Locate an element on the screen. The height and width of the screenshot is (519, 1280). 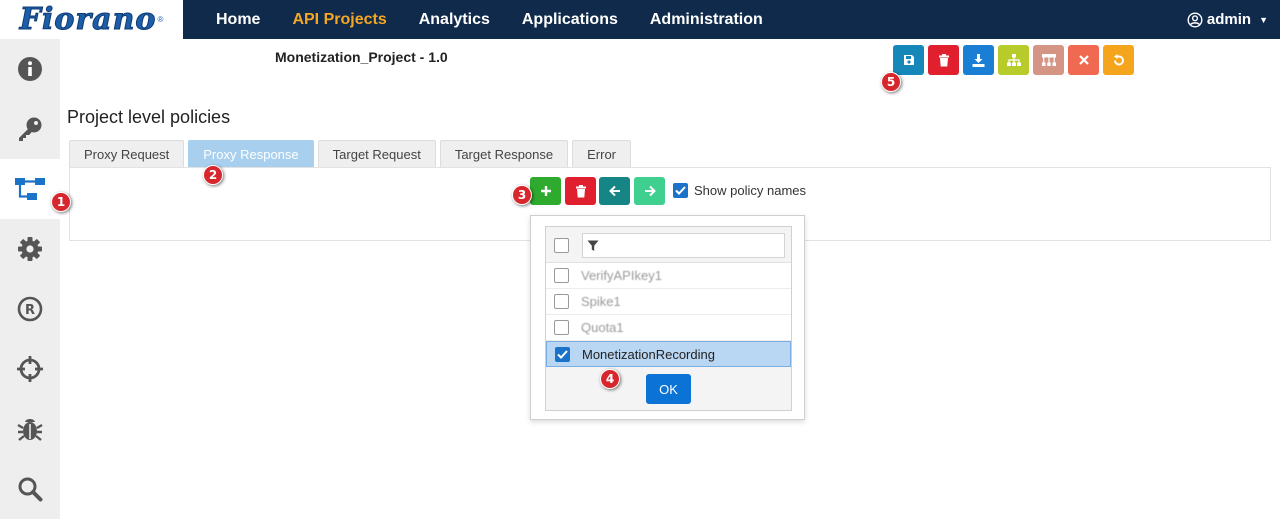
sidebar-item-settings is located at coordinates (30, 249).